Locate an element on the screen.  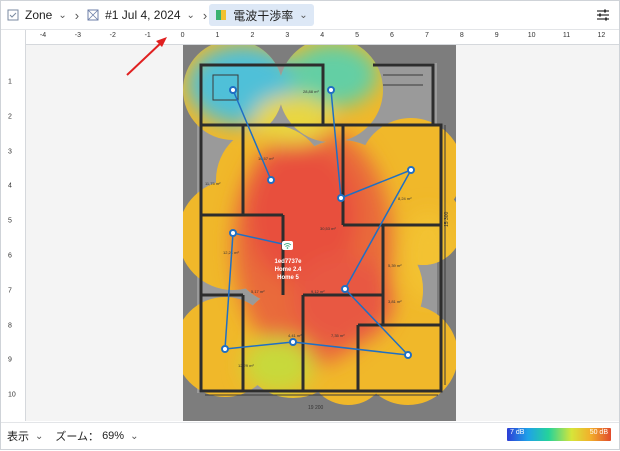
horizontal-ruler: -4 -3 -2 -1 0 1 2 3 4 5 6 7 8 9 10 11 12 is located at coordinates (322, 37).